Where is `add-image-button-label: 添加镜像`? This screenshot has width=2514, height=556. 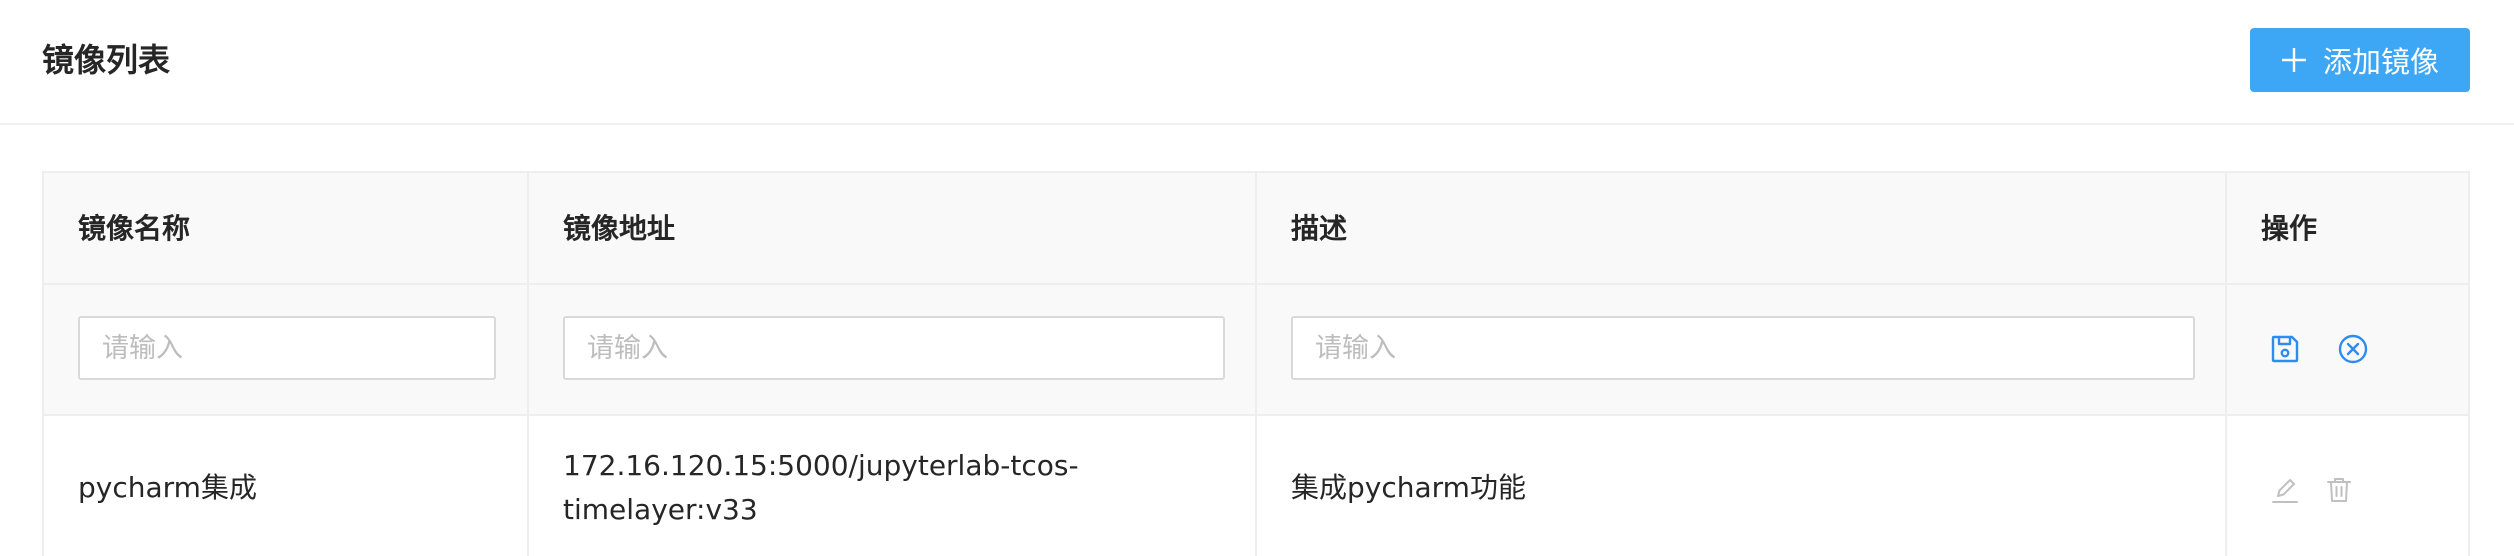 add-image-button-label: 添加镜像 is located at coordinates (2380, 62).